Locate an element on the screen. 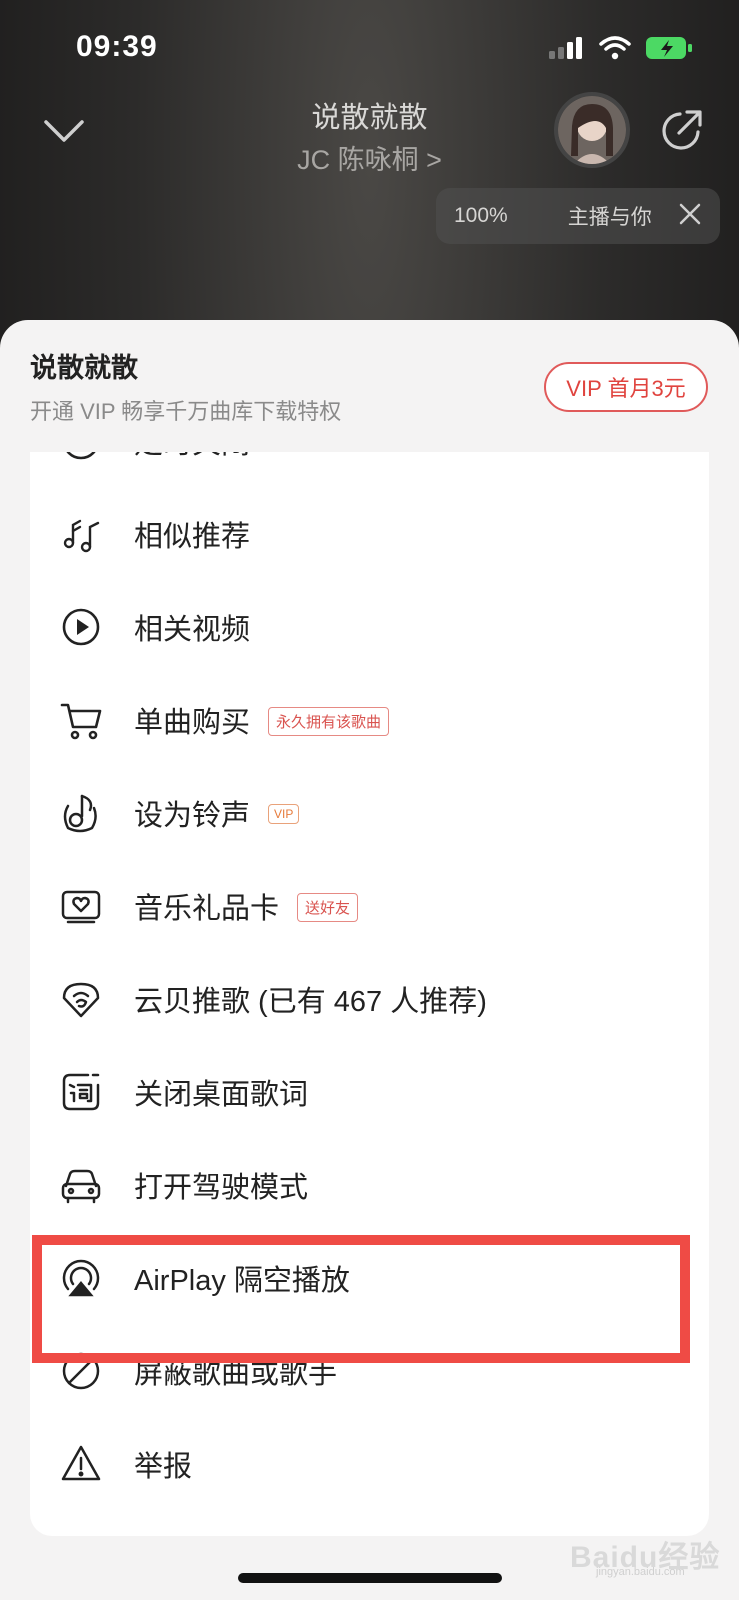  pill-text: 主播与你 is located at coordinates (609, 217).